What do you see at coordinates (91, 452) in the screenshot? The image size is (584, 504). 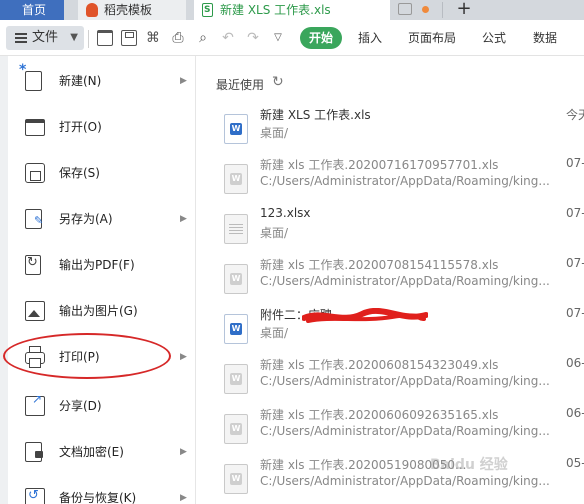 I see `menu-item-label: 文档加密(E)` at bounding box center [91, 452].